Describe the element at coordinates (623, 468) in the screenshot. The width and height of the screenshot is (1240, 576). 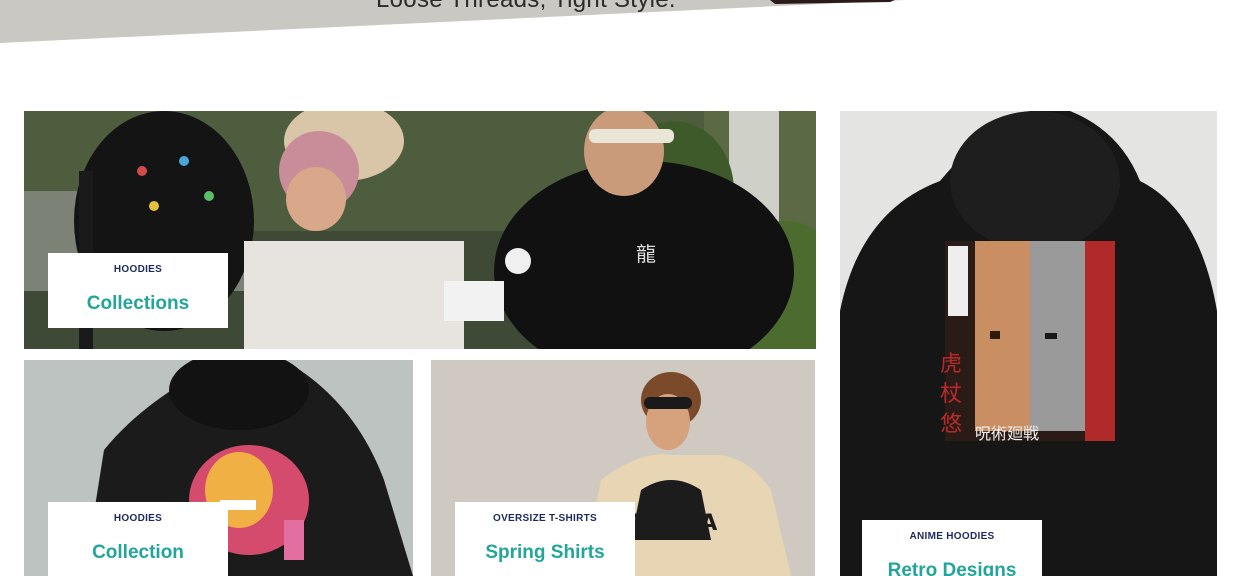
I see `collection-tile-oversize-tshirts: AWARA OVERSIZE T-SHIRTS Spring Shirts` at that location.